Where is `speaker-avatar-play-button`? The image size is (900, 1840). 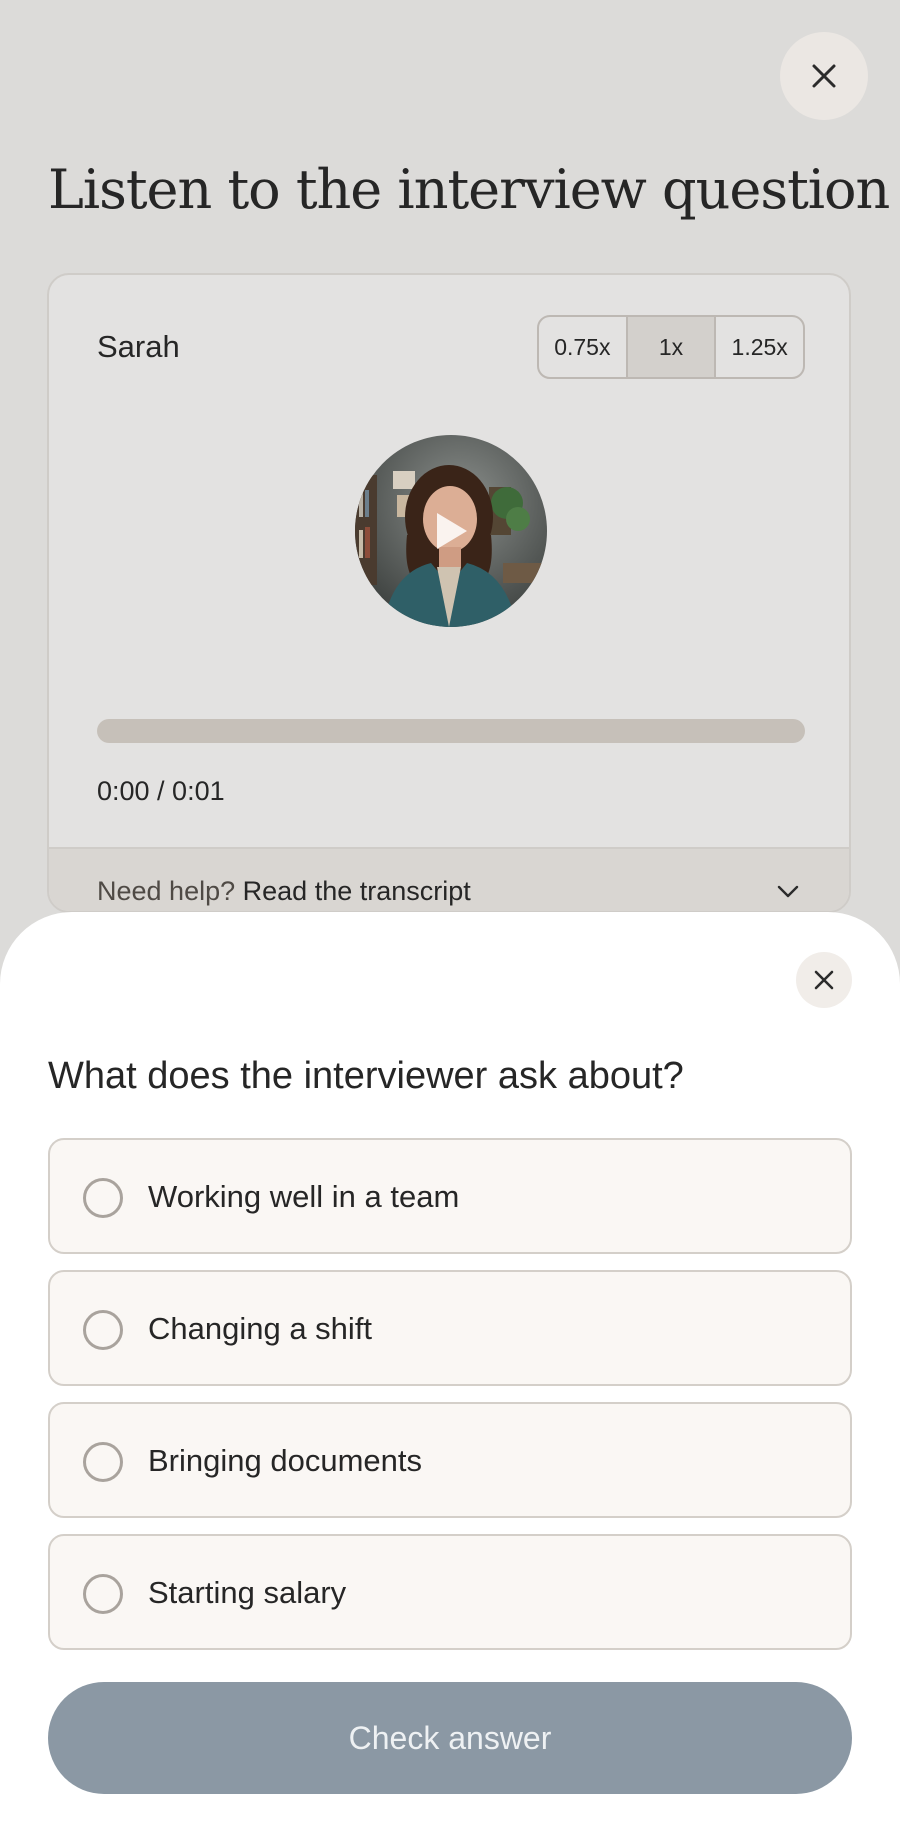
speaker-avatar-play-button is located at coordinates (451, 531).